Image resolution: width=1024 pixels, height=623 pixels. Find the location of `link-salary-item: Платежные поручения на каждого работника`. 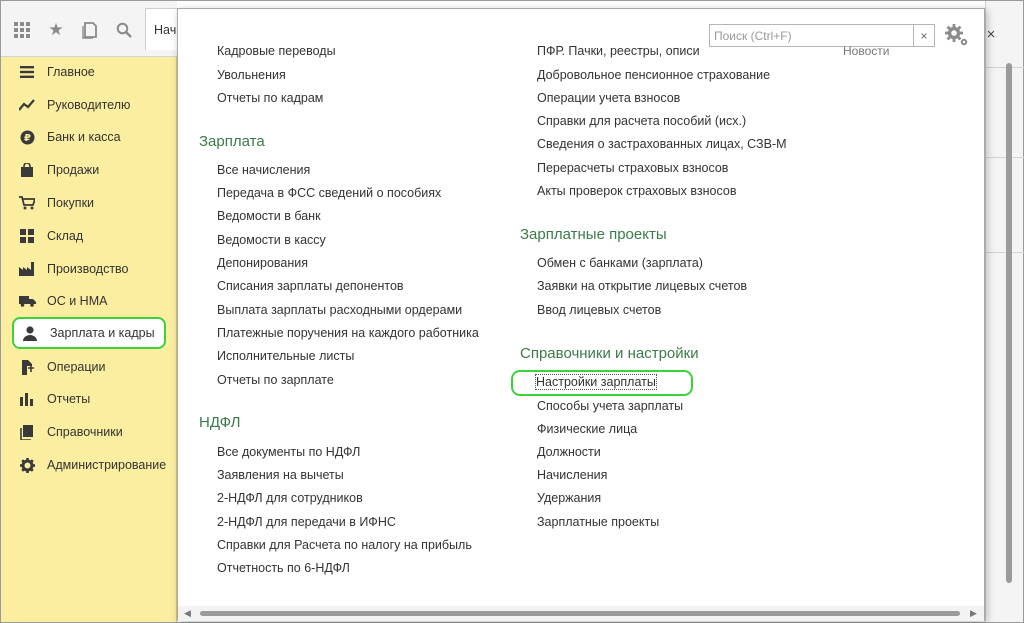

link-salary-item: Платежные поручения на каждого работника is located at coordinates (348, 333).